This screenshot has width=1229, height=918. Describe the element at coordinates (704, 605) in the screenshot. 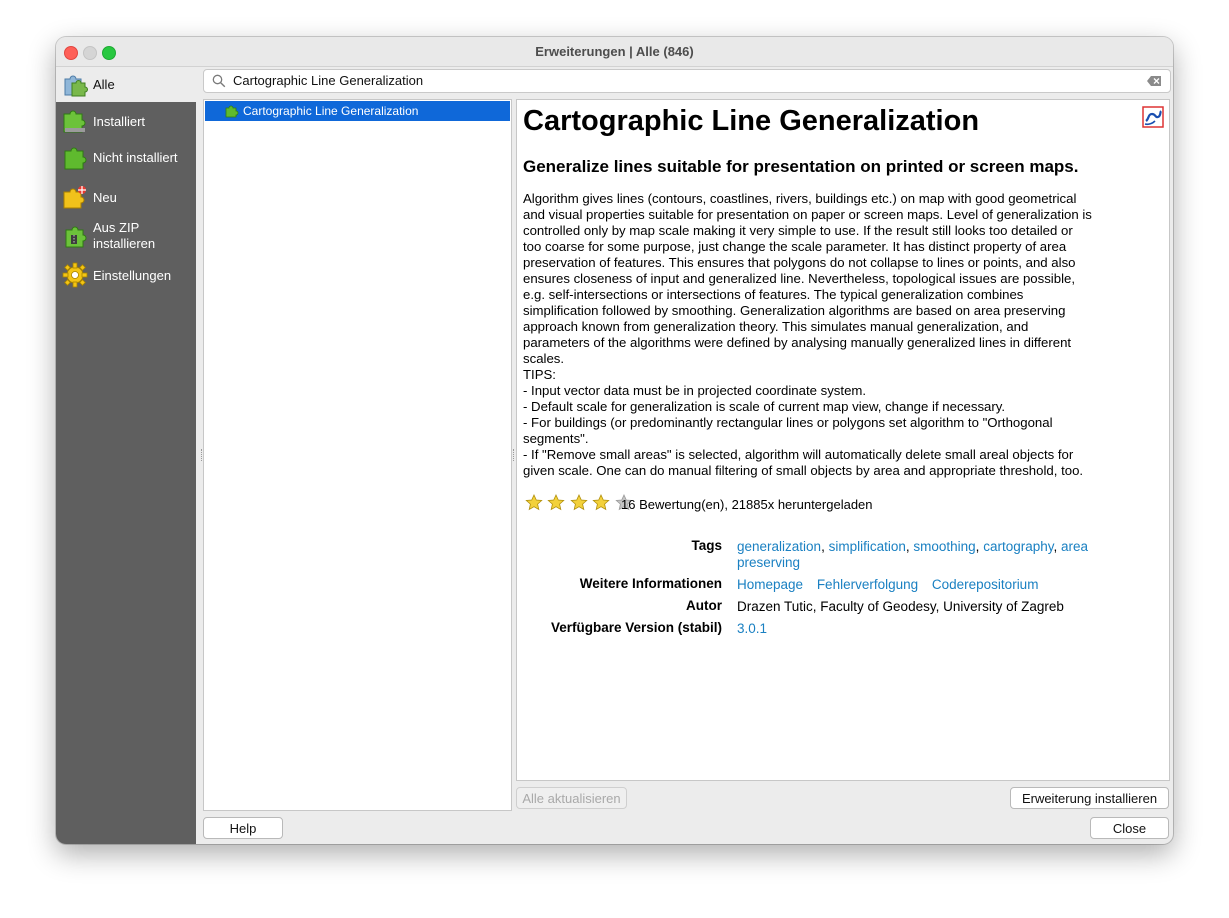

I see `author-label: Autor` at that location.